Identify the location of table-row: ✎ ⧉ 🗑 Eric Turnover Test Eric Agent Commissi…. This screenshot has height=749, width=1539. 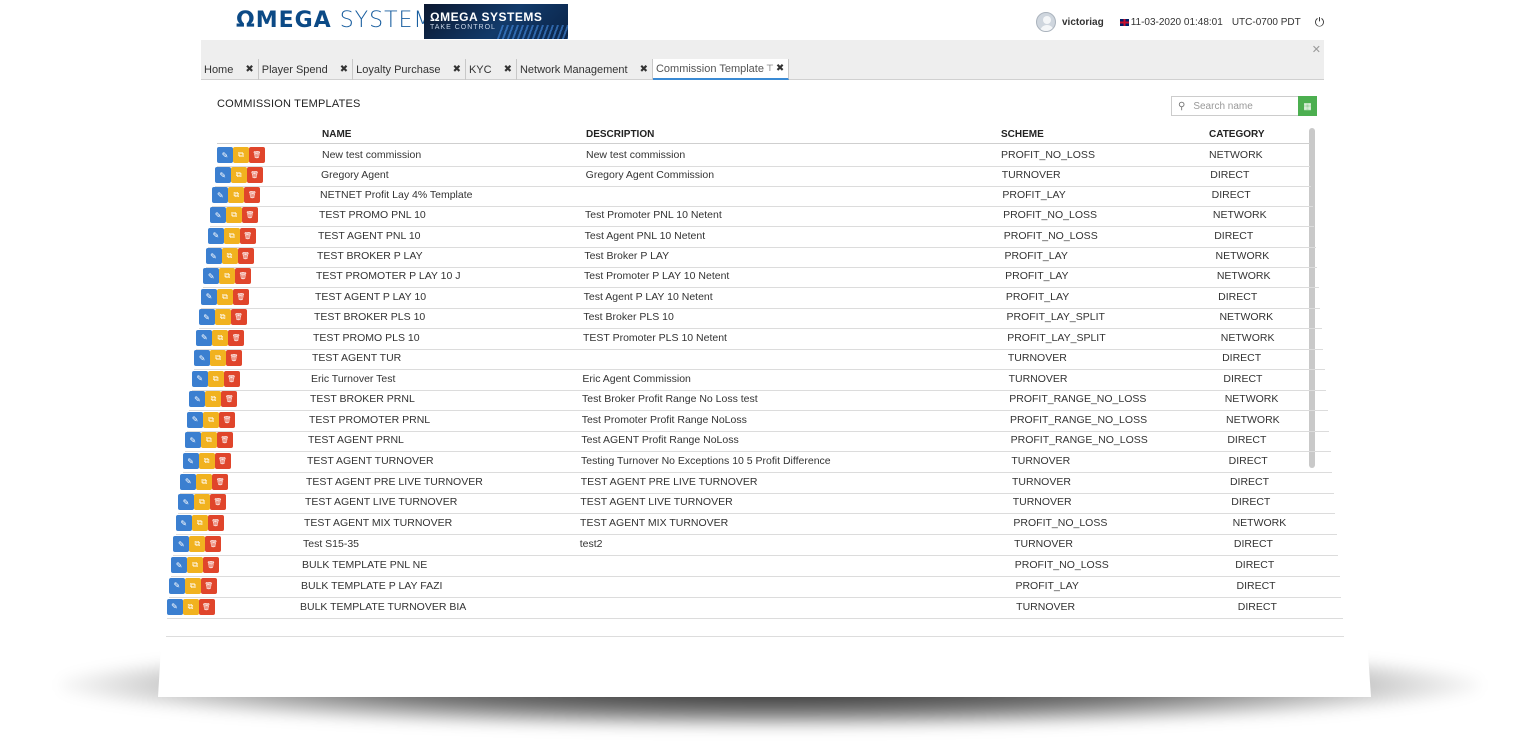
(759, 380).